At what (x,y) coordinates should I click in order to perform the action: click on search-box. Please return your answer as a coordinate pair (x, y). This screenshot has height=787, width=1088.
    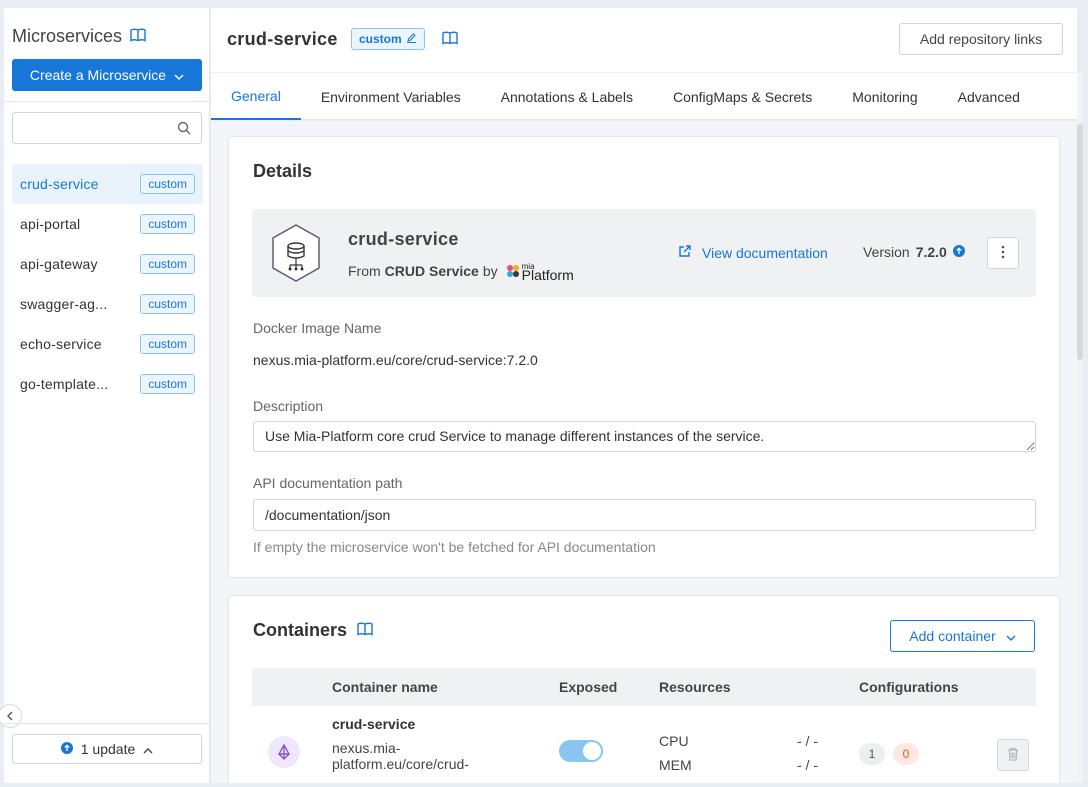
    Looking at the image, I should click on (107, 128).